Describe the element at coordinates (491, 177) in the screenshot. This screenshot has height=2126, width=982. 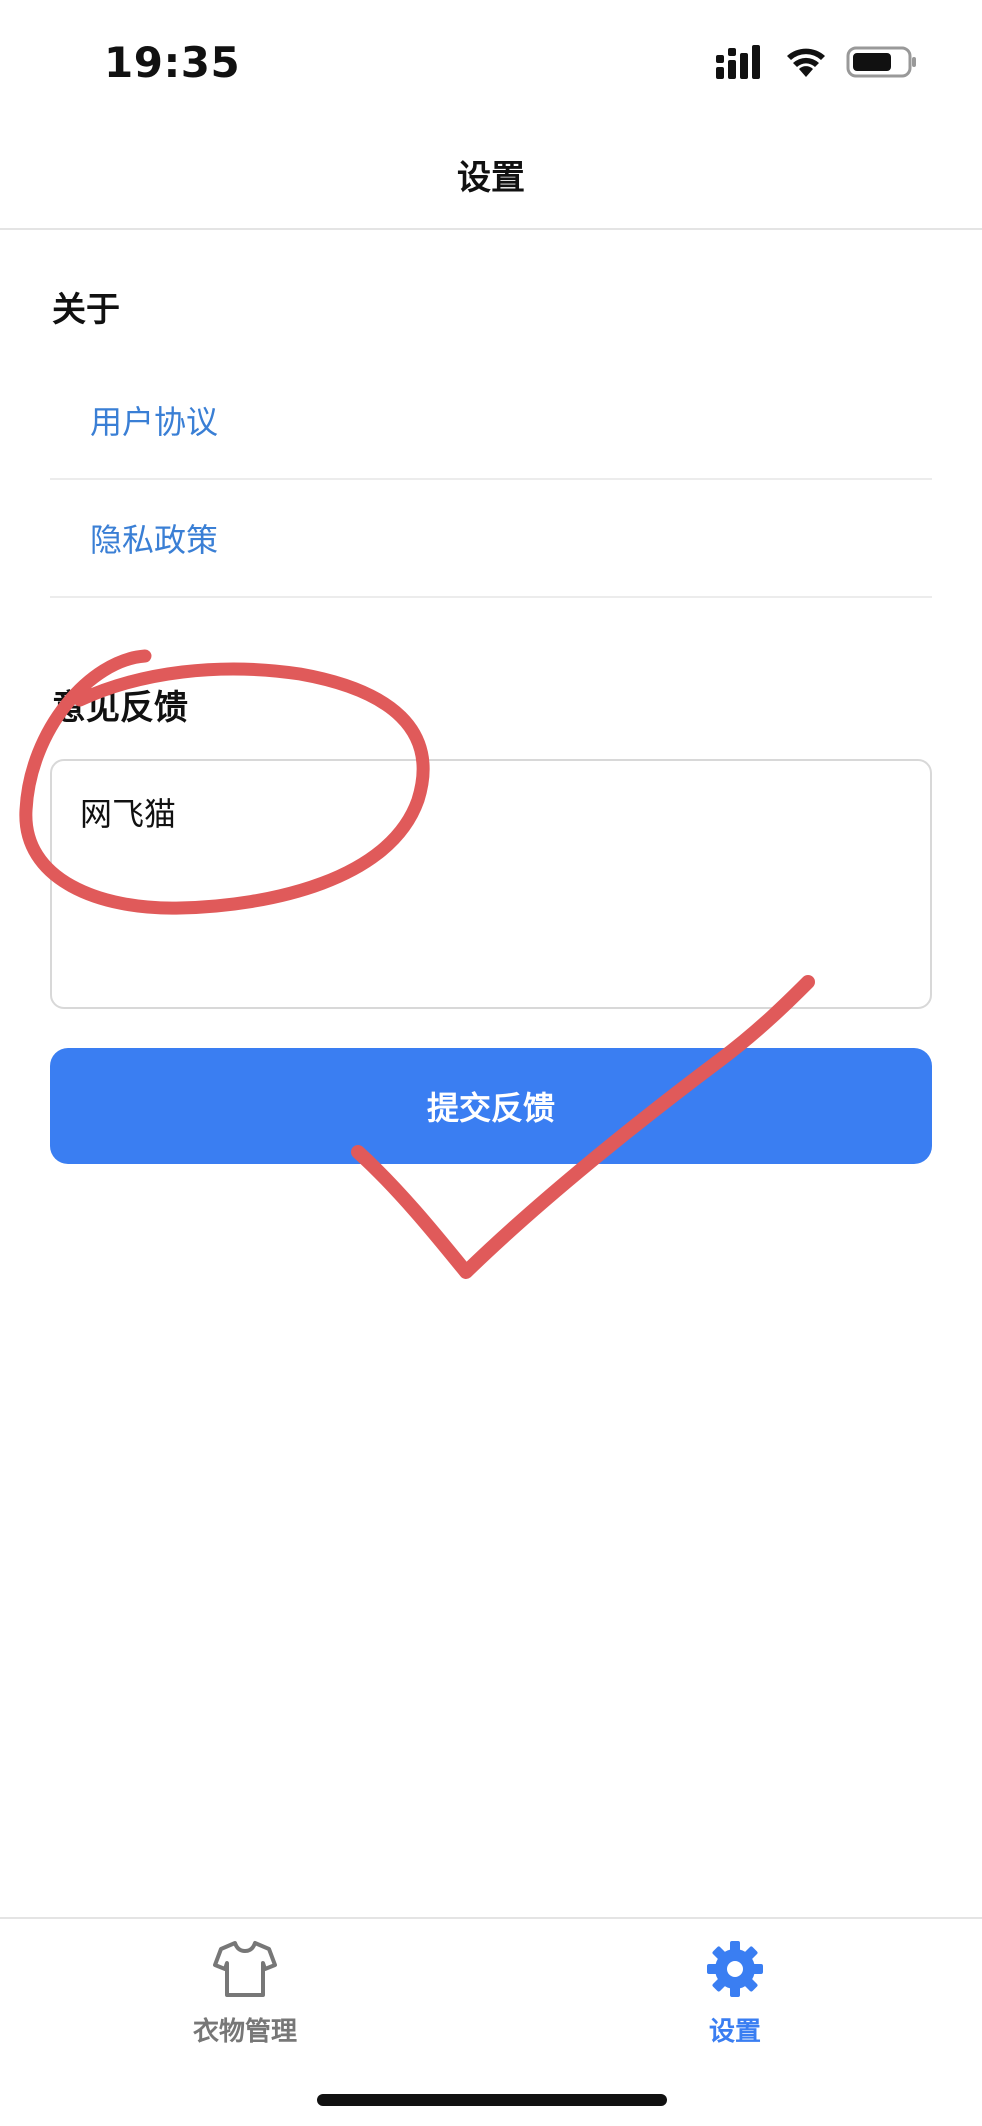
I see `page-title: 设置` at that location.